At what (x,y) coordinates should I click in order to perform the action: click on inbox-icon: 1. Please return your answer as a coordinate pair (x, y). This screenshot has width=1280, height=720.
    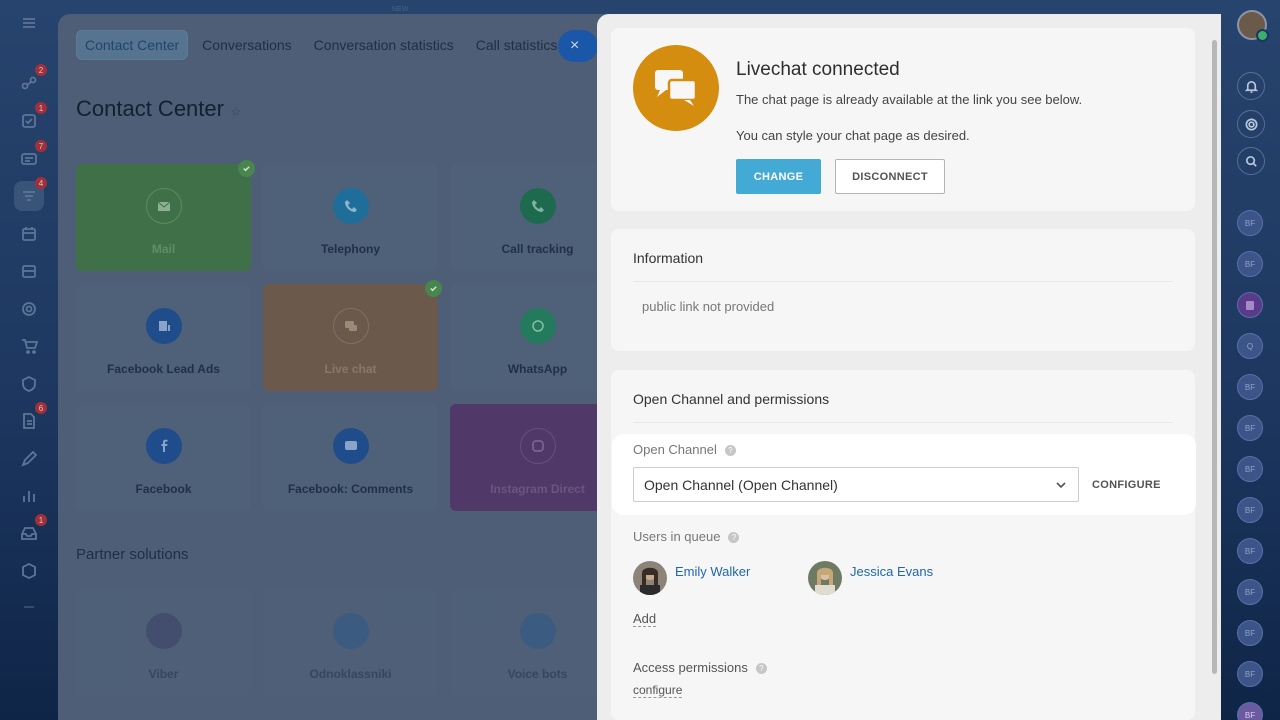
    Looking at the image, I should click on (30, 531).